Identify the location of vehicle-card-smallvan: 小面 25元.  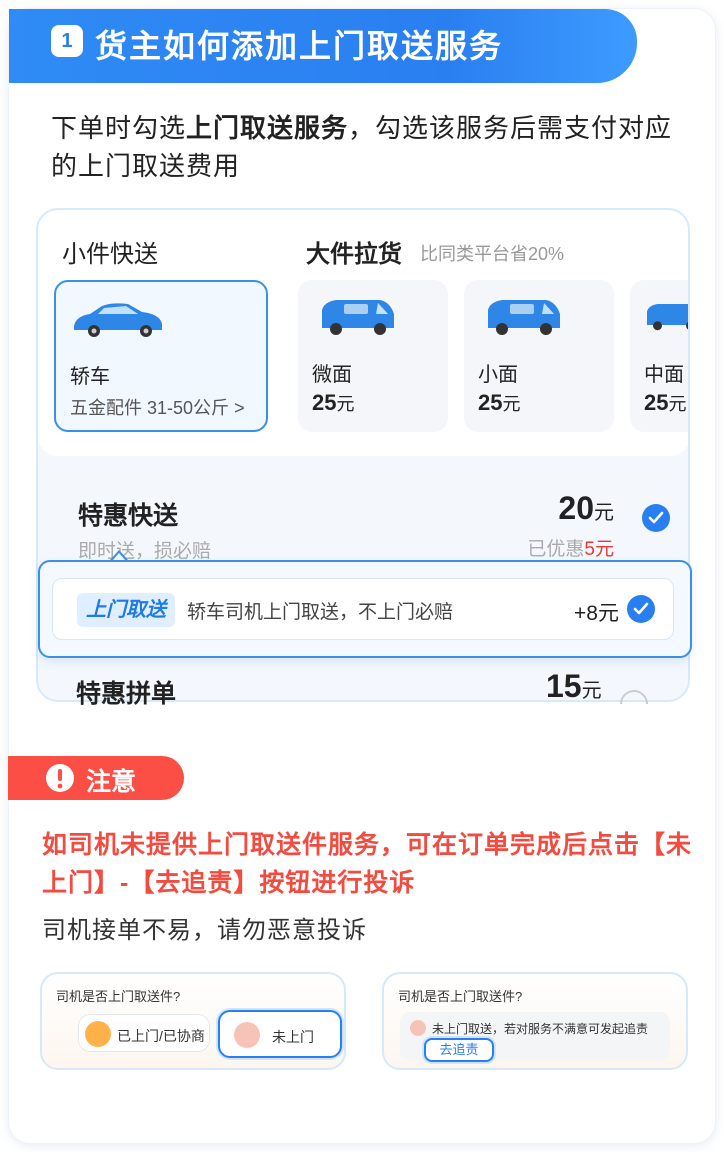
(539, 356).